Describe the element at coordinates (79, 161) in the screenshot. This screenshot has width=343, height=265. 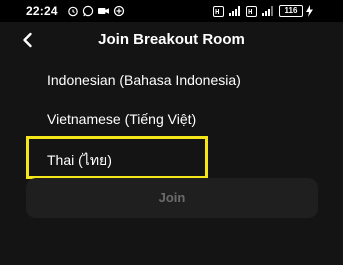
I see `language-option-thai: Thai (ไทย)` at that location.